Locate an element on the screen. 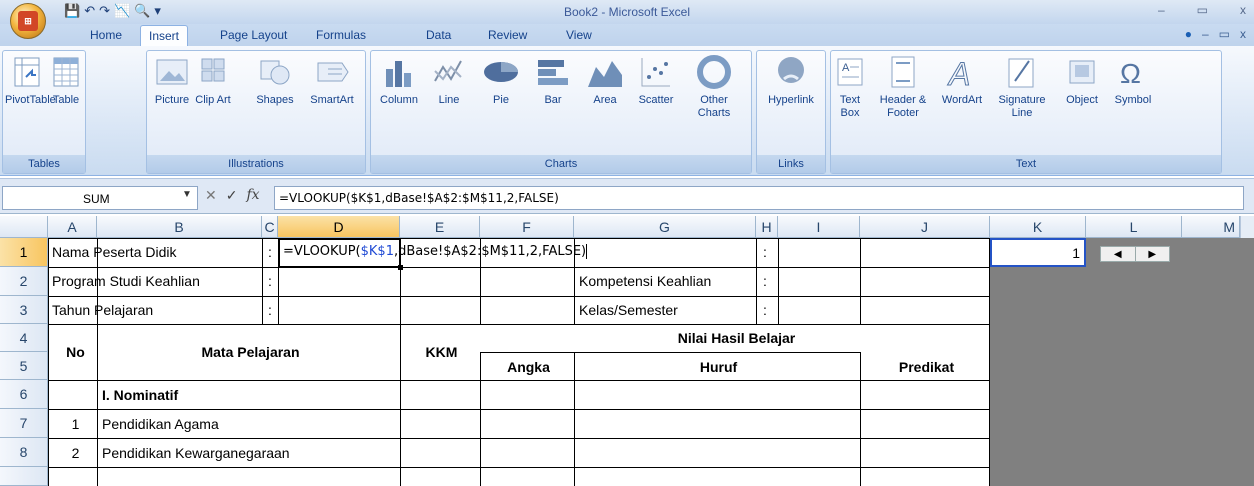  help-icon: ● is located at coordinates (1188, 34).